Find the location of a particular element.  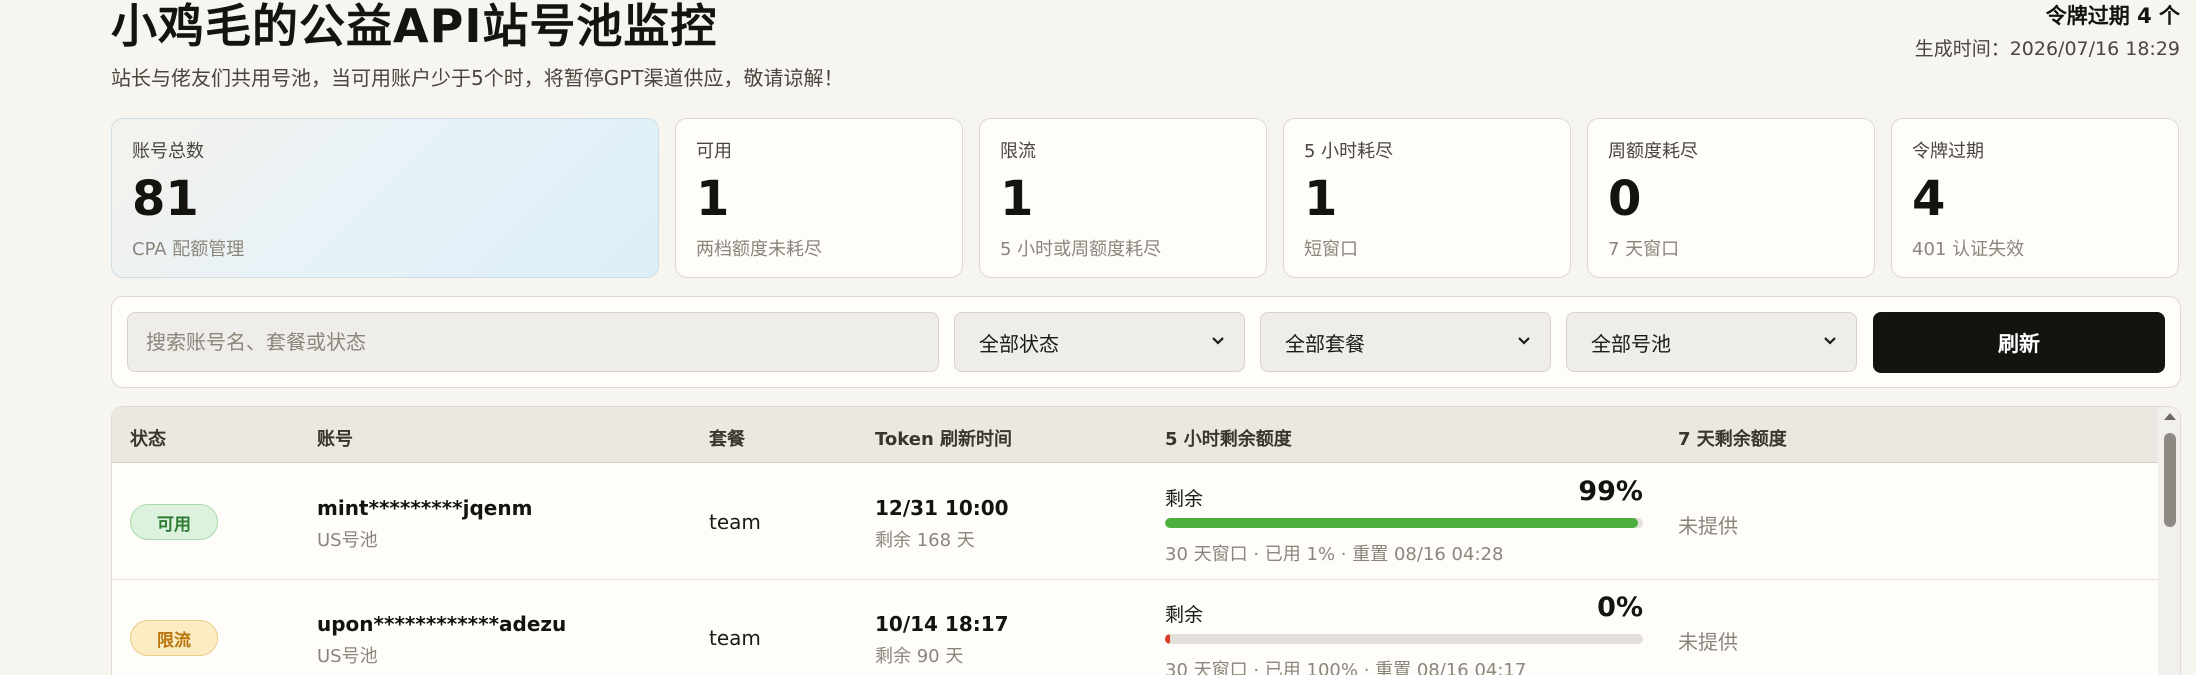

card-note: 7 天窗口 is located at coordinates (1644, 249).